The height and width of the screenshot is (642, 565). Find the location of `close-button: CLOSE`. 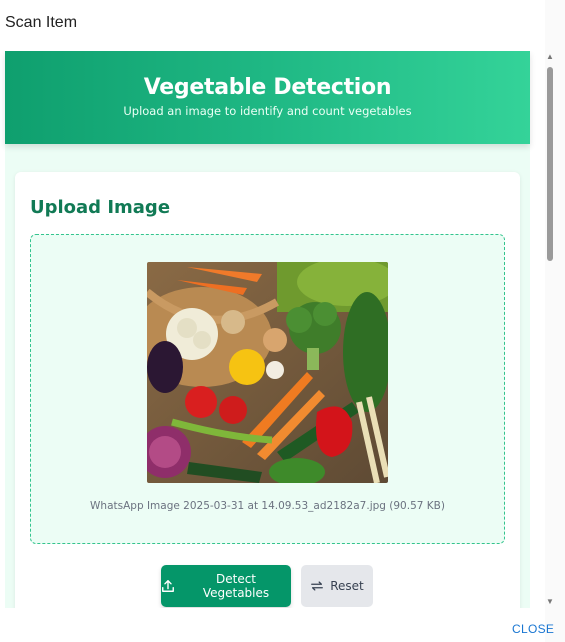

close-button: CLOSE is located at coordinates (533, 629).